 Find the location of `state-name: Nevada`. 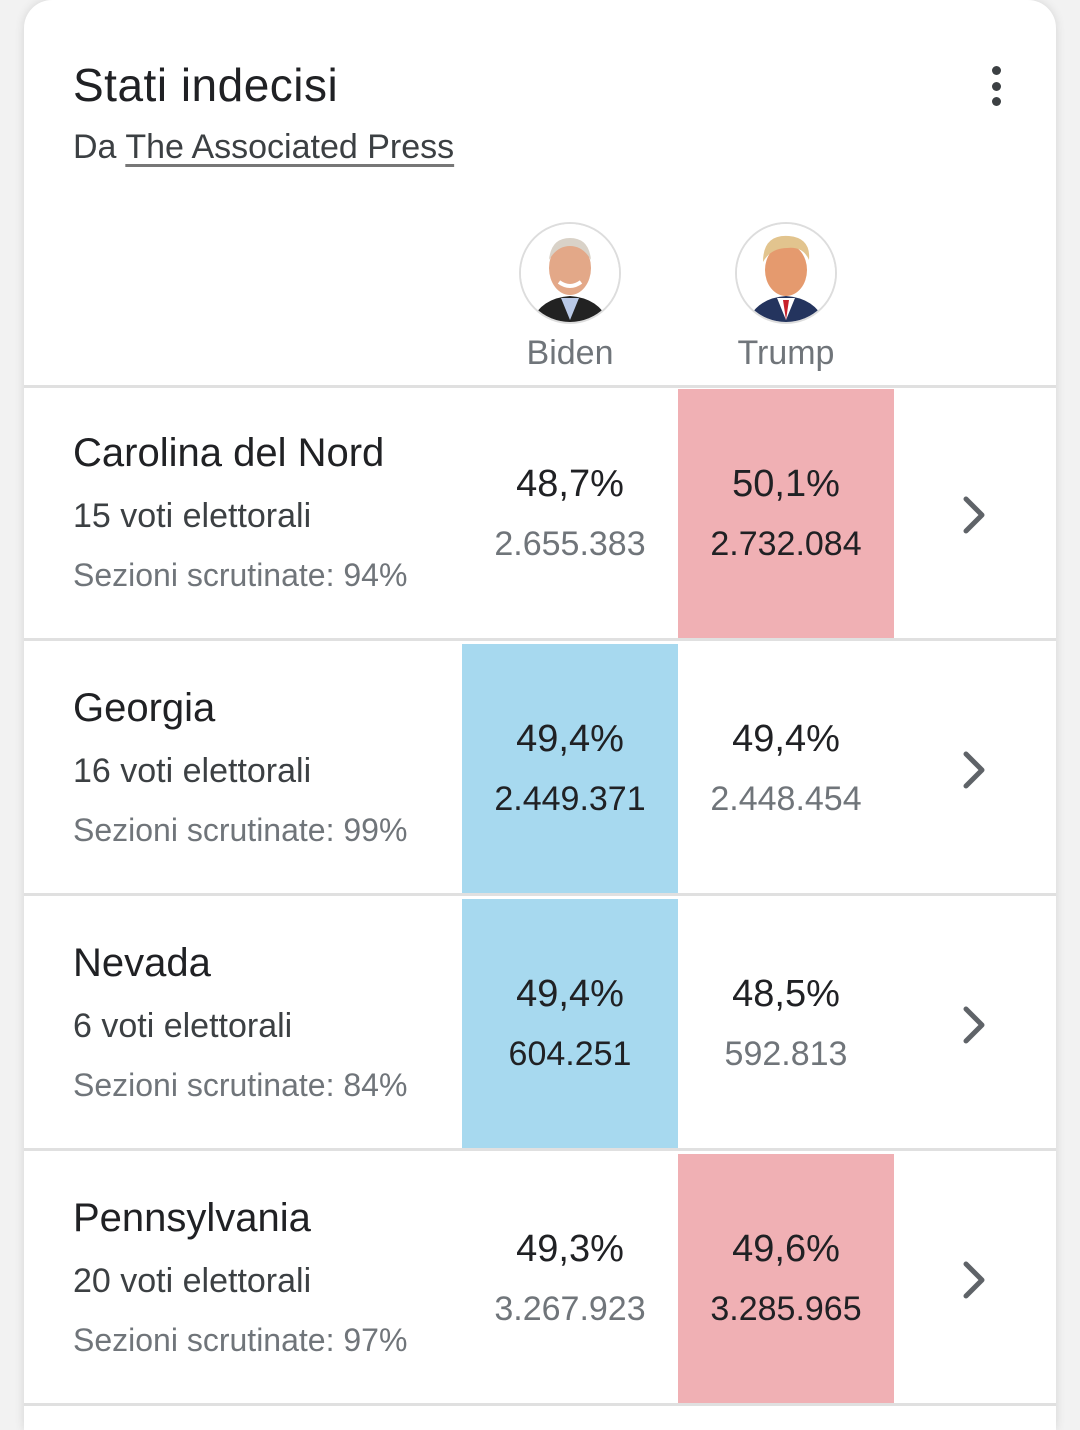

state-name: Nevada is located at coordinates (142, 963).